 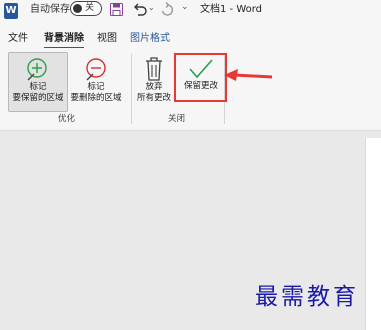 I want to click on word-app-icon: W, so click(x=11, y=11).